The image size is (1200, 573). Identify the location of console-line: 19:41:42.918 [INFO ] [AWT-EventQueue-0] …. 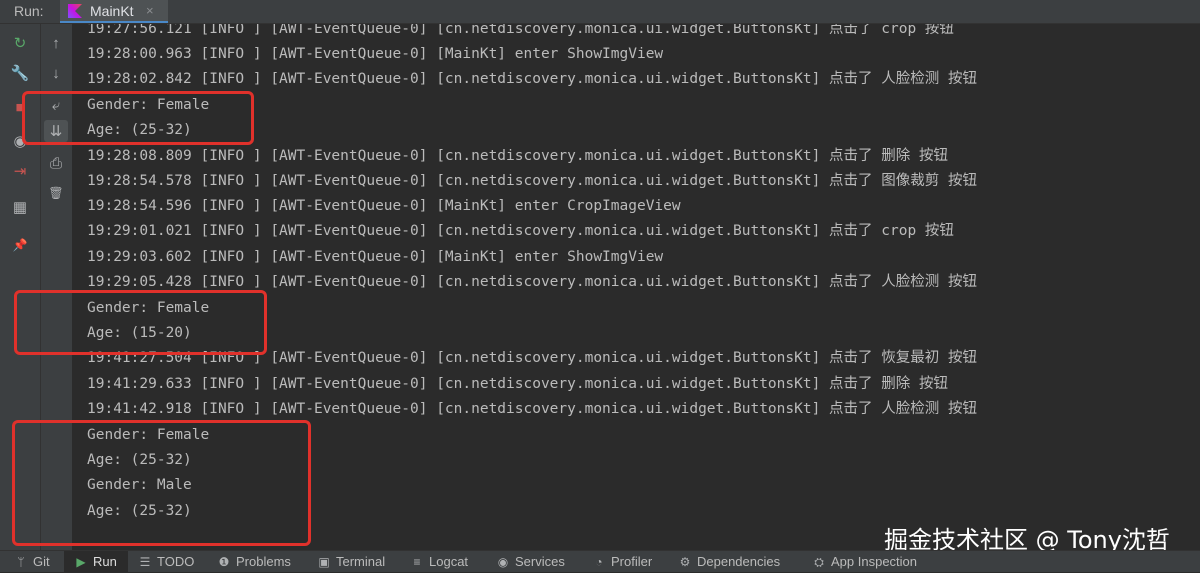
(532, 409).